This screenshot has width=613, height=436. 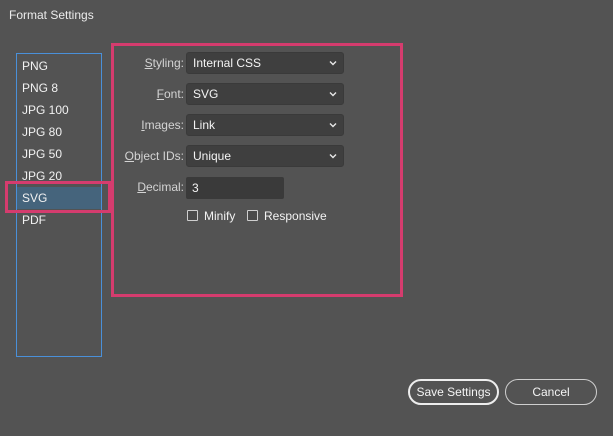 I want to click on responsive-option: Responsive, so click(x=292, y=216).